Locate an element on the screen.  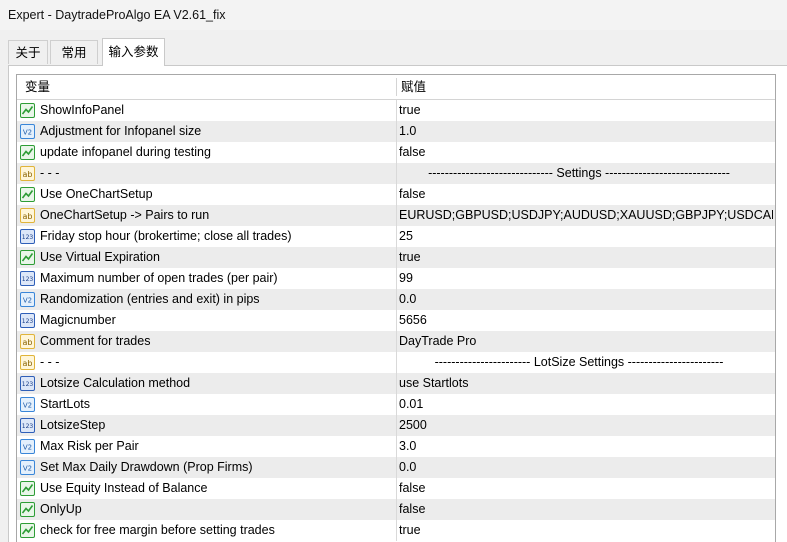
table-row: V2 Adjustment for Infopanel size 1.0 is located at coordinates (396, 131).